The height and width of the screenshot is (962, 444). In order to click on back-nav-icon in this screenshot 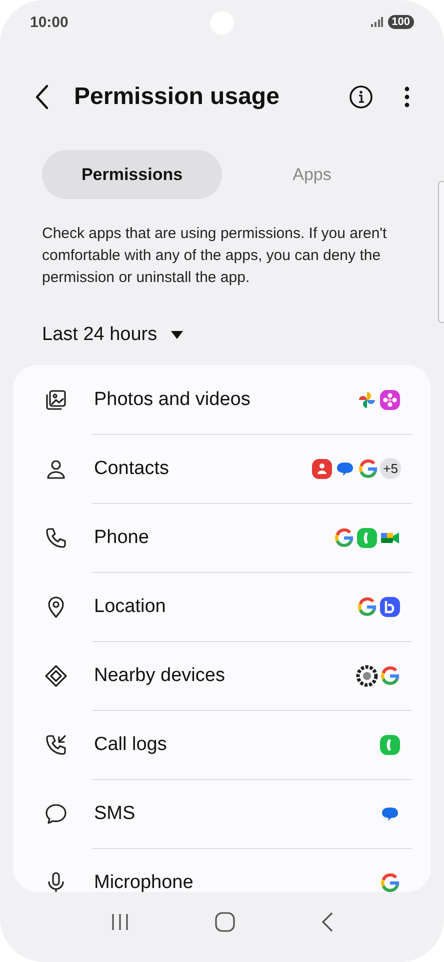, I will do `click(327, 922)`.